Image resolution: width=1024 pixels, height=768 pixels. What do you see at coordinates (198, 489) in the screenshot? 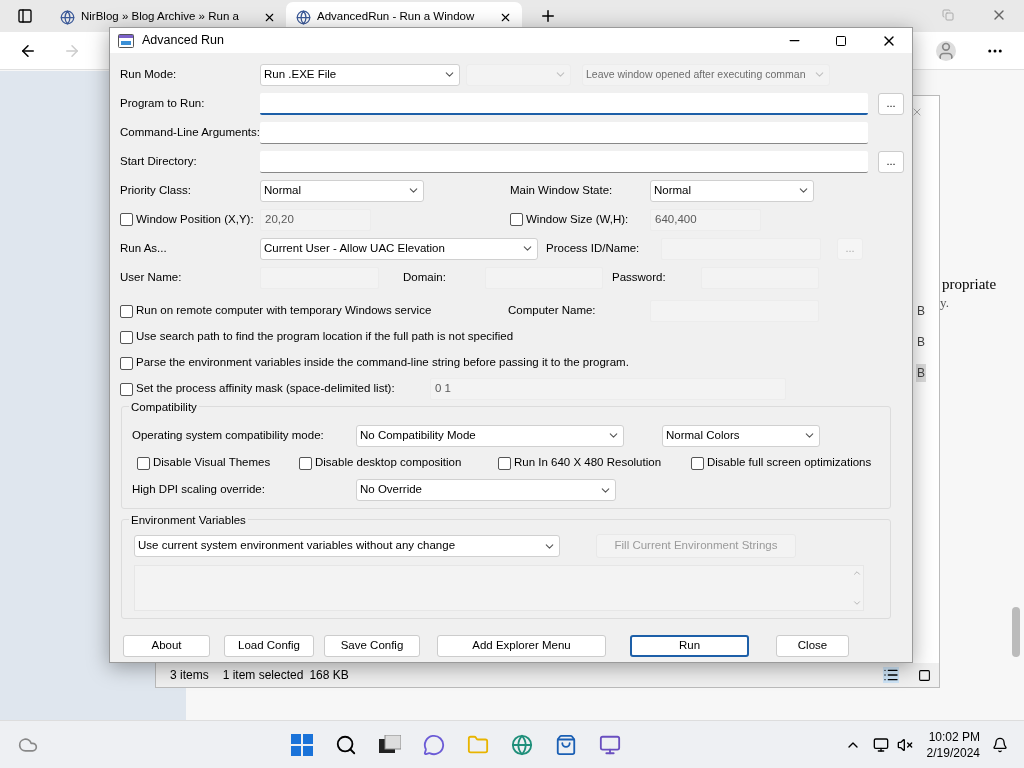
I see `field-label: High DPI scaling override:` at bounding box center [198, 489].